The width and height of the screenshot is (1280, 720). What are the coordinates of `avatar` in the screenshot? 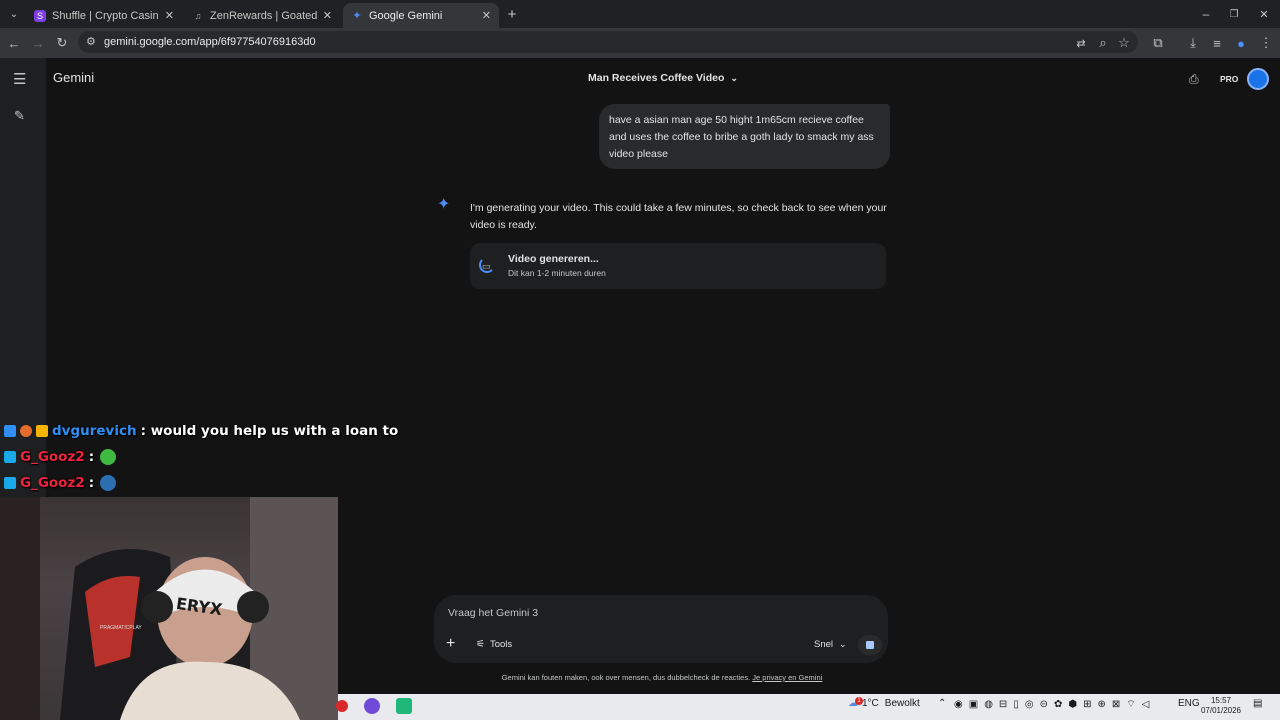 It's located at (1258, 79).